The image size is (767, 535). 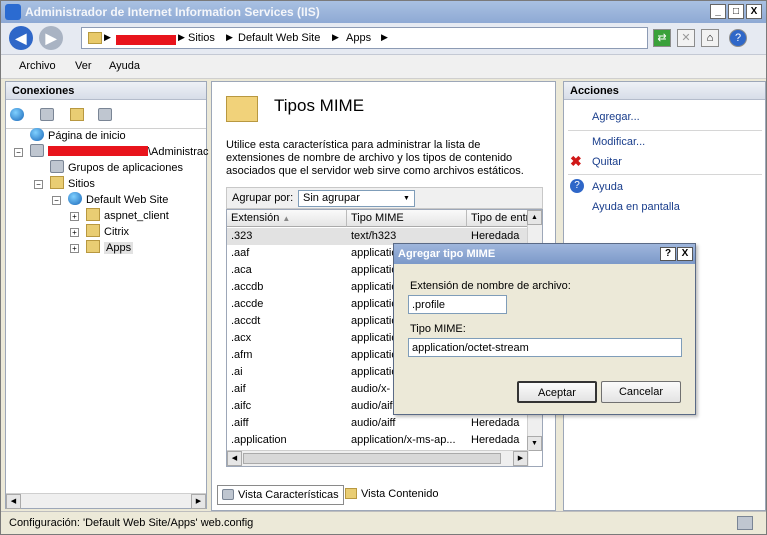 What do you see at coordinates (372, 458) in the screenshot?
I see `scroll-thumb` at bounding box center [372, 458].